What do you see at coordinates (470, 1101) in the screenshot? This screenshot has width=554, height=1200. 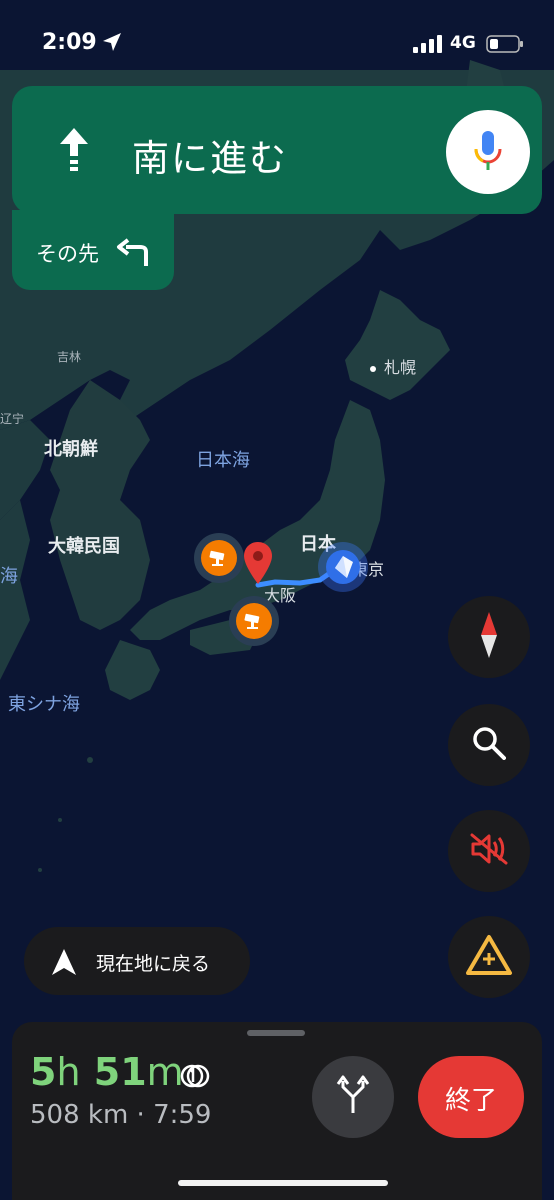 I see `end-label: 終了` at bounding box center [470, 1101].